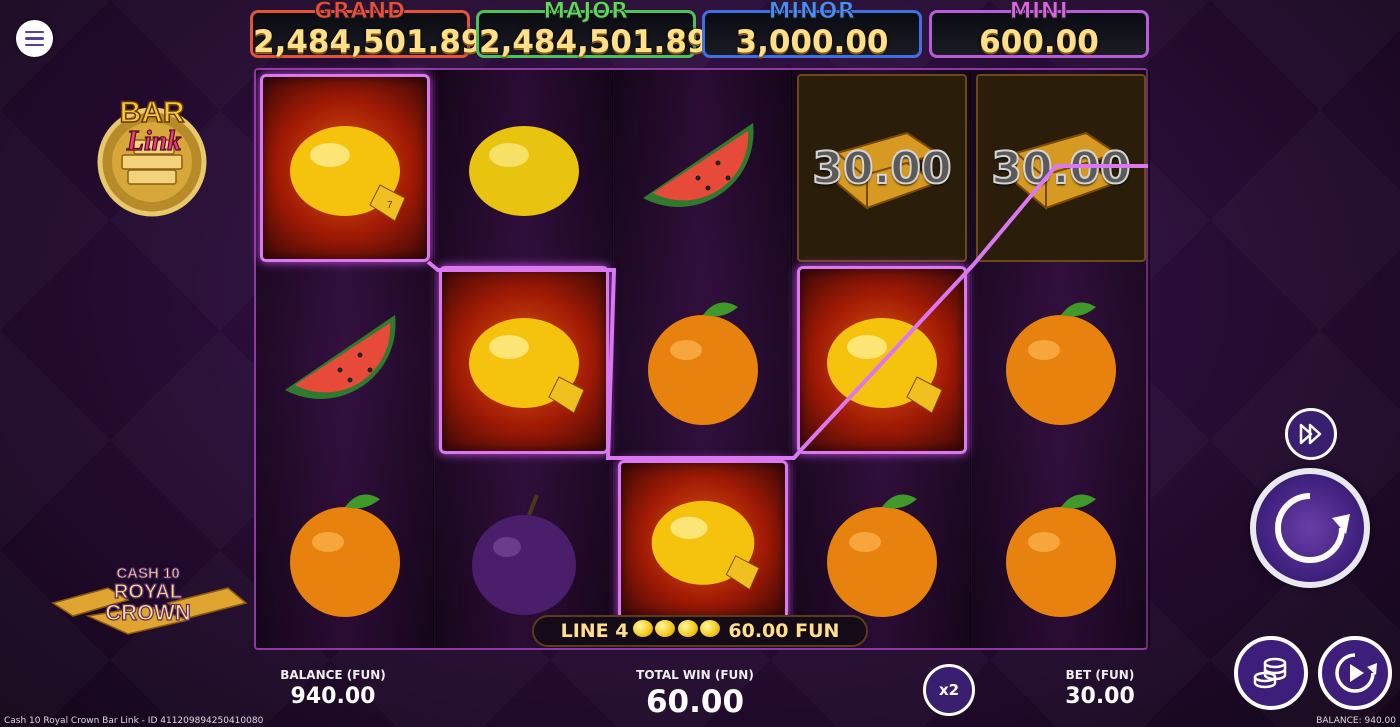  I want to click on line-win-amount: 60.00 FUN, so click(784, 631).